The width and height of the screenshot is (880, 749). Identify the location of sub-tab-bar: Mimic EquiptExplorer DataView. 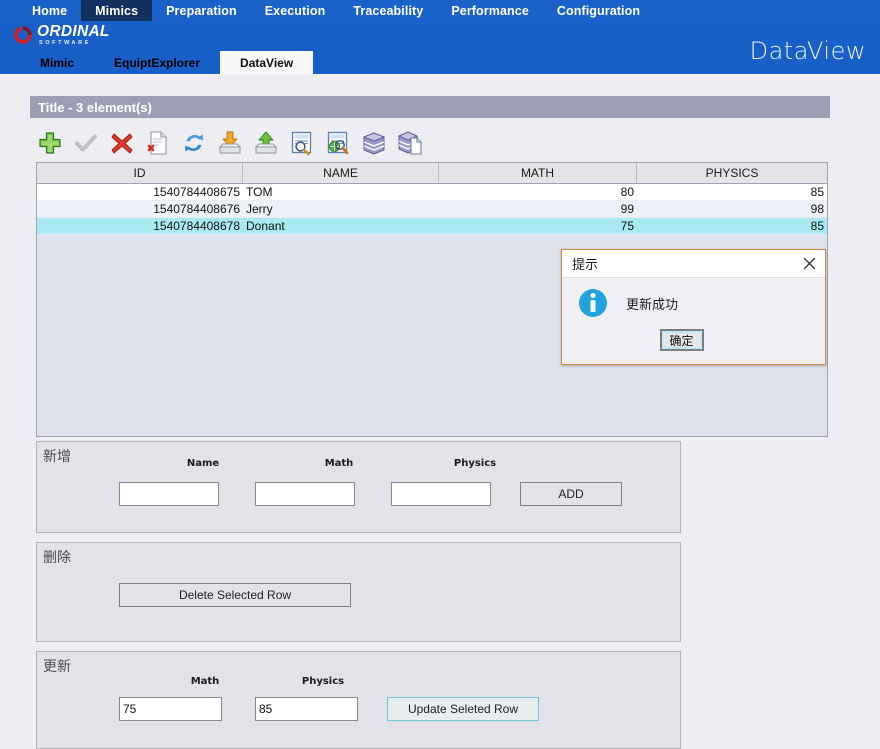
(440, 62).